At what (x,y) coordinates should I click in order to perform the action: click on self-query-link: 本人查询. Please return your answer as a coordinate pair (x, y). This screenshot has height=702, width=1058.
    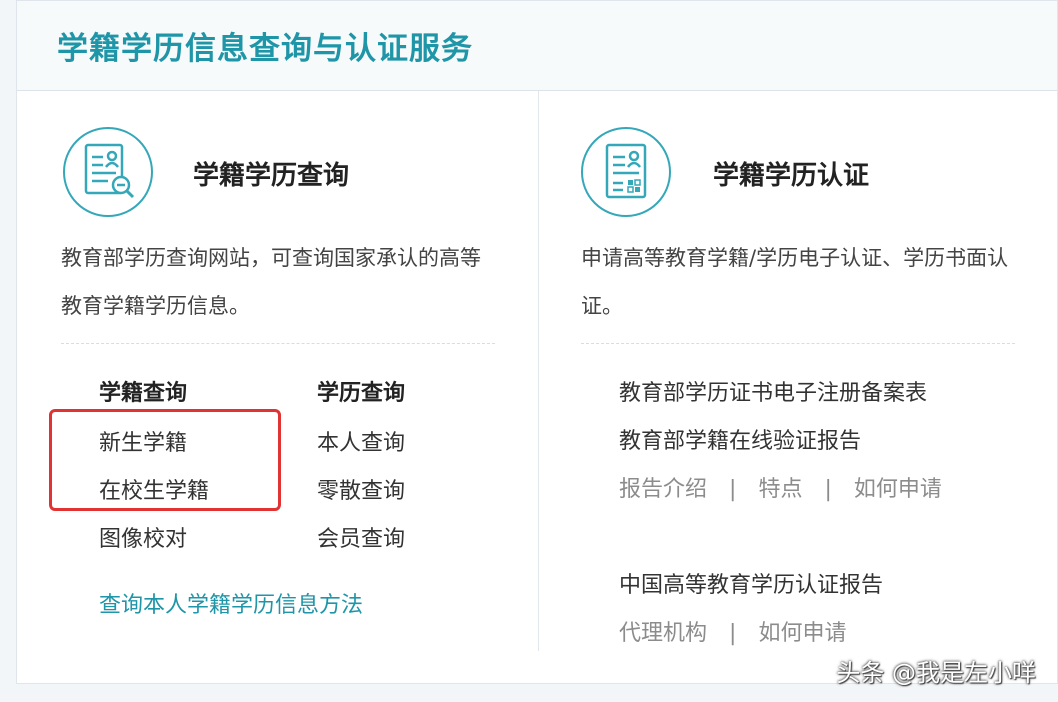
    Looking at the image, I should click on (361, 441).